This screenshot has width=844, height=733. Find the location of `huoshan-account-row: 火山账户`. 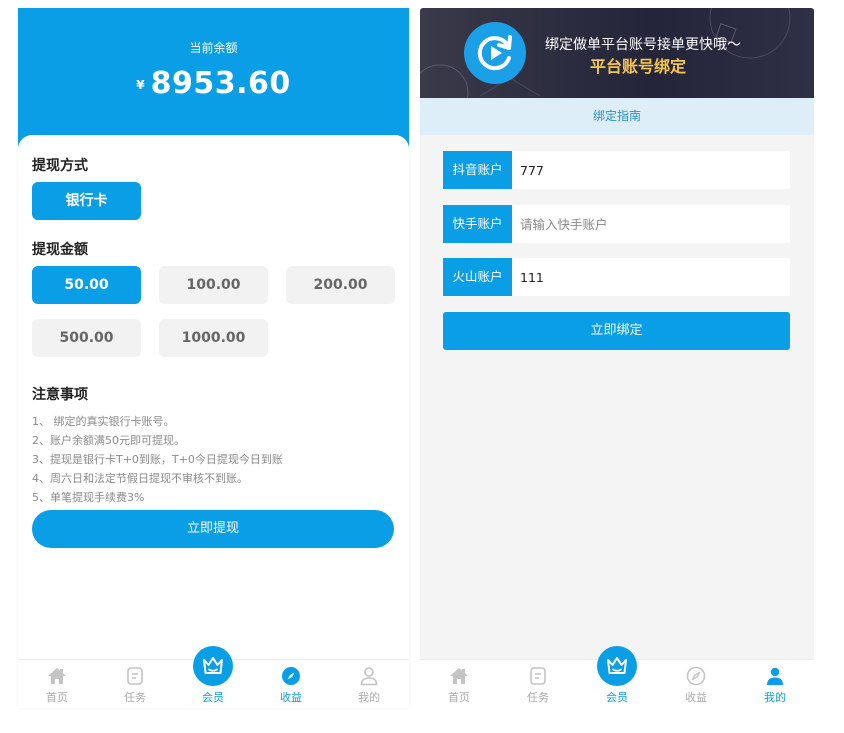

huoshan-account-row: 火山账户 is located at coordinates (616, 277).